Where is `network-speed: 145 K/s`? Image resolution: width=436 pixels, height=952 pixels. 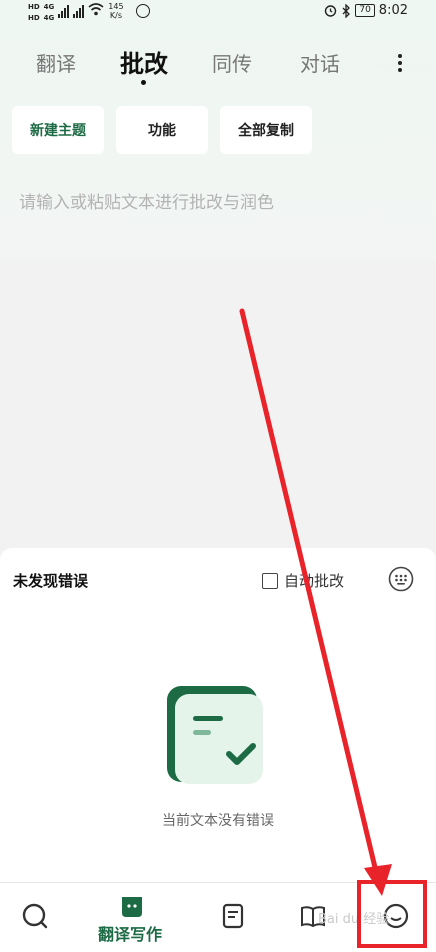
network-speed: 145 K/s is located at coordinates (116, 11).